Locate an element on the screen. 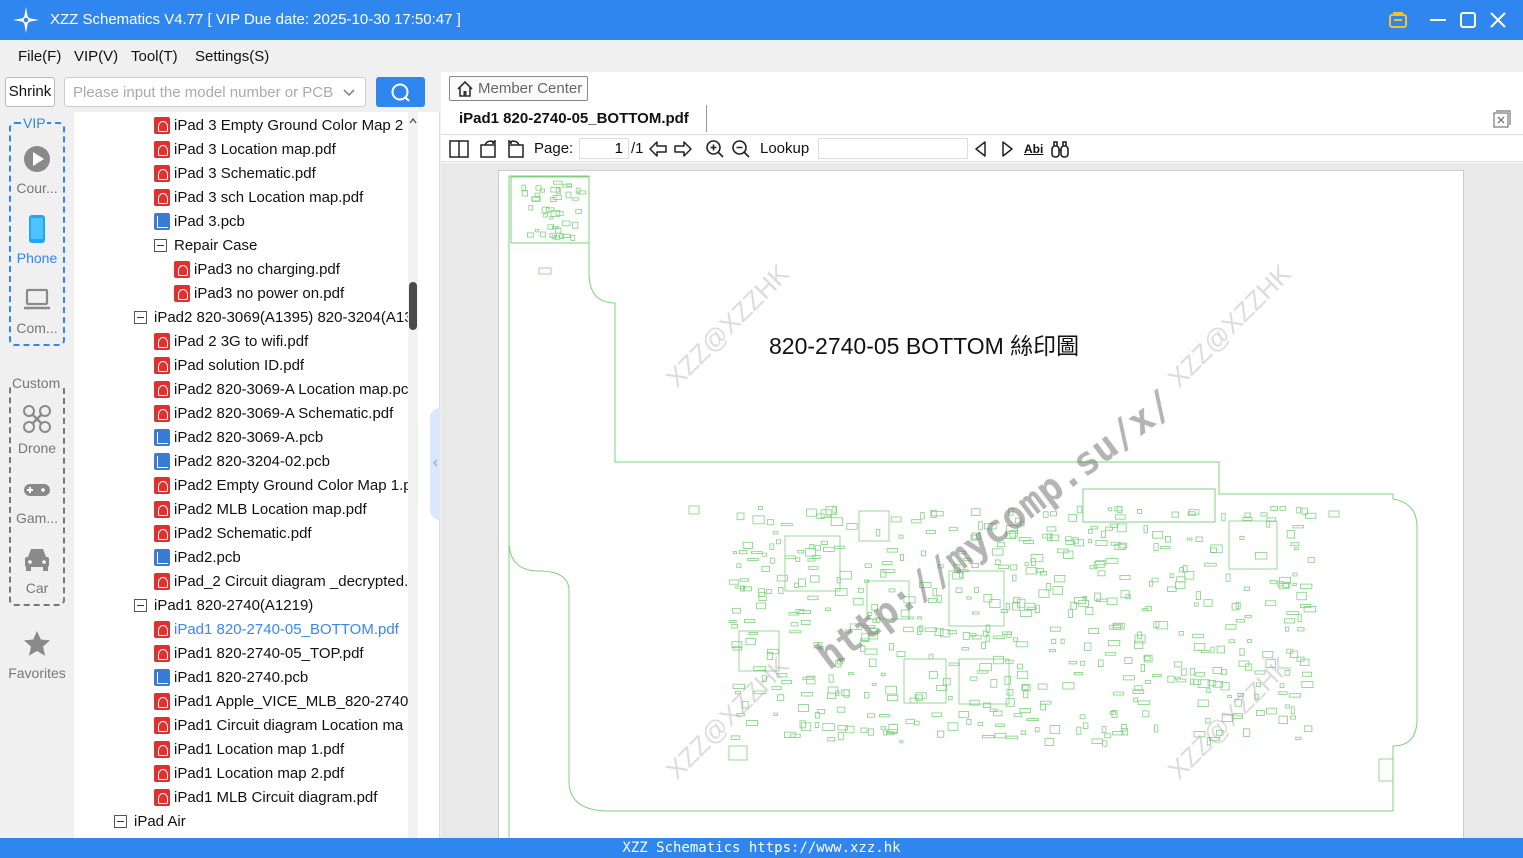  menu-vip: VIP(V) is located at coordinates (96, 56).